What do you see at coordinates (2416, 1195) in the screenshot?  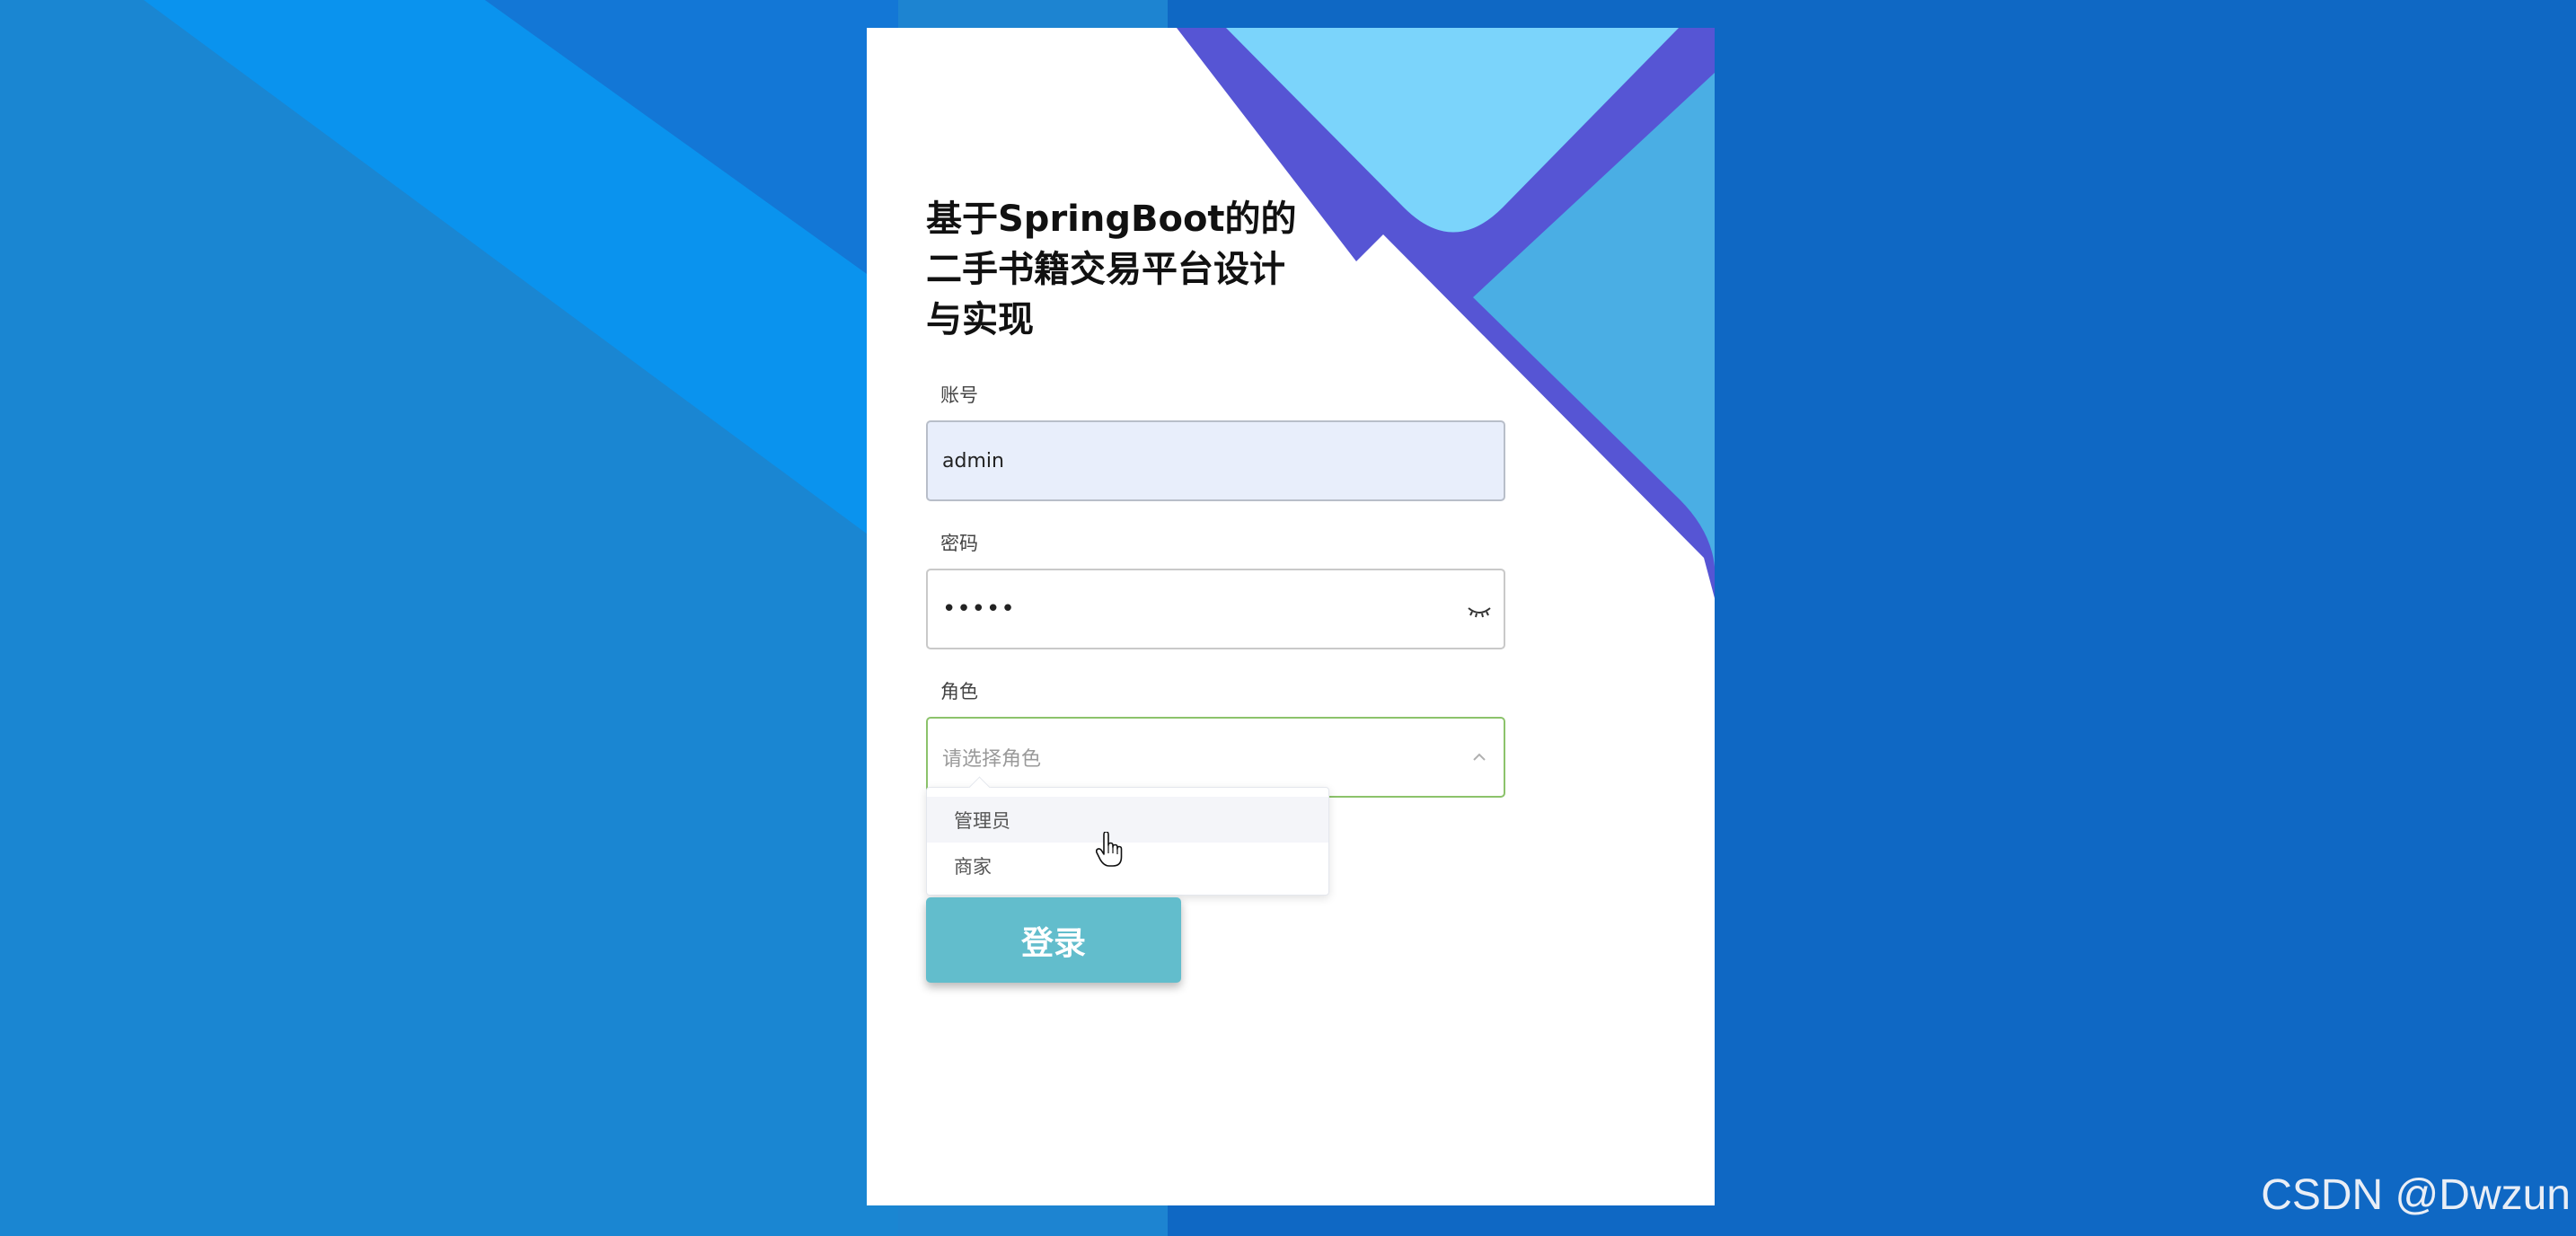 I see `watermark: CSDN @Dwzun` at bounding box center [2416, 1195].